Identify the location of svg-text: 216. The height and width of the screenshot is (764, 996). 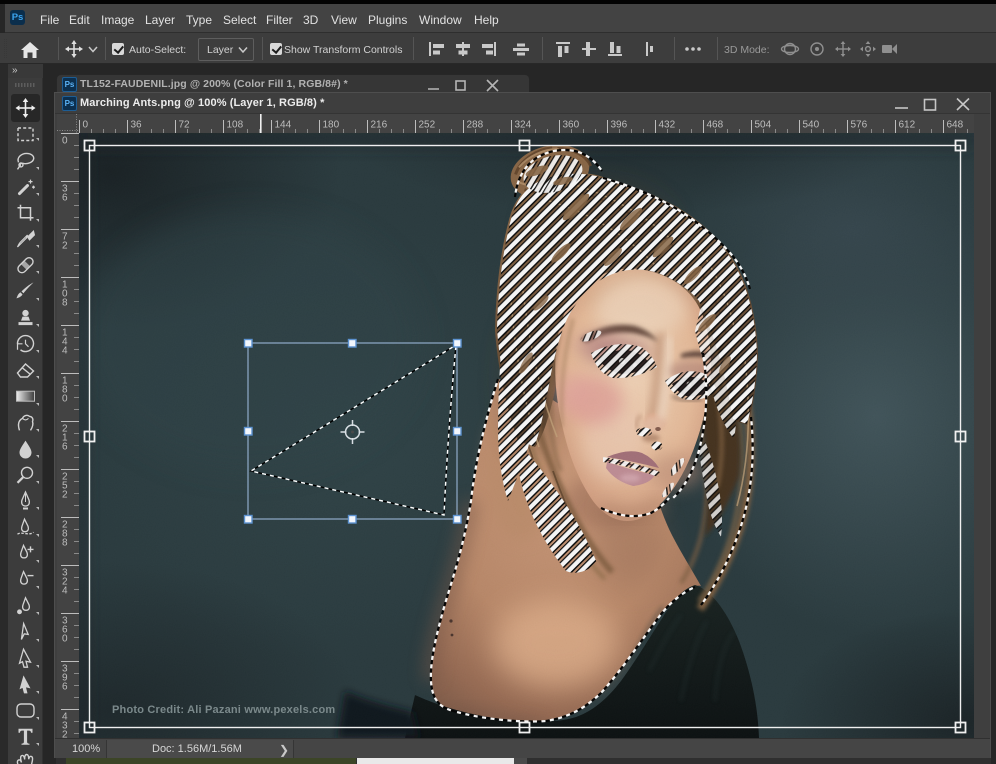
(379, 125).